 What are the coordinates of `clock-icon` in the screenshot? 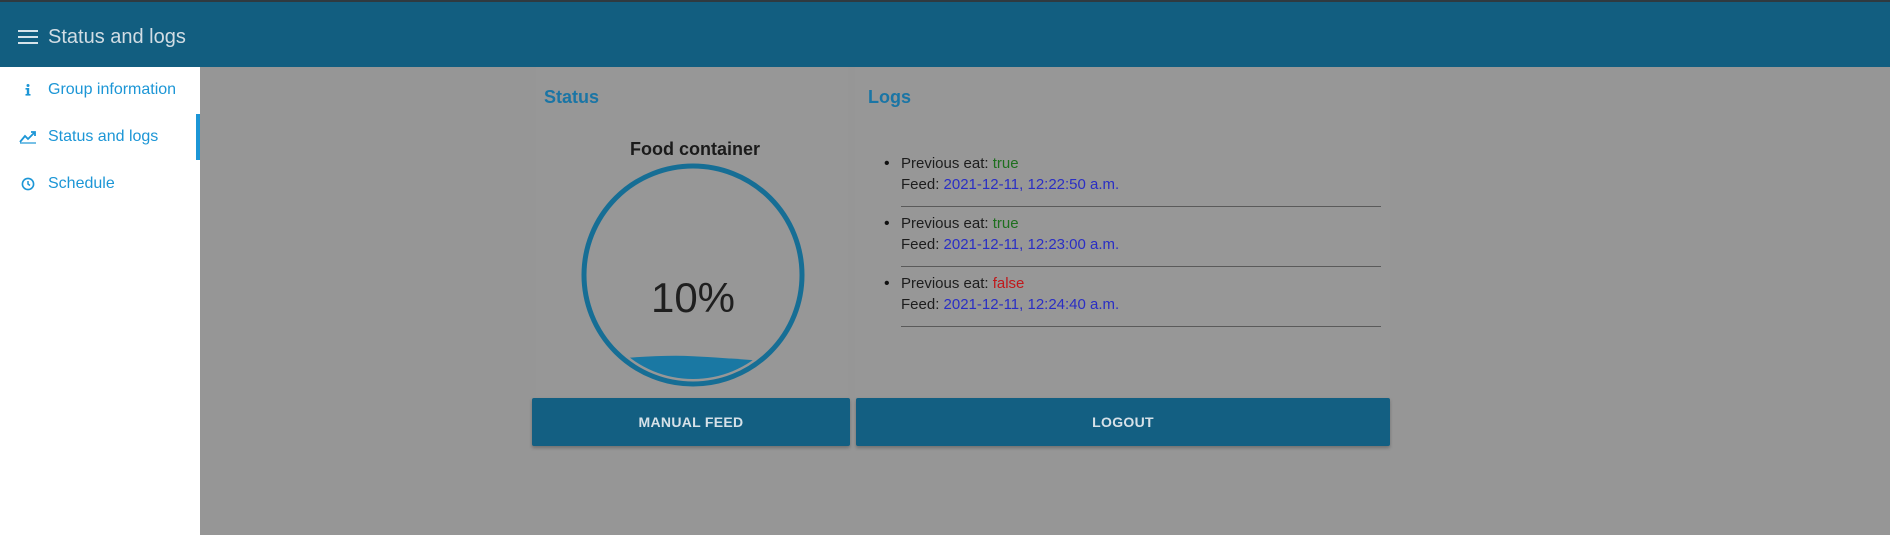 It's located at (28, 184).